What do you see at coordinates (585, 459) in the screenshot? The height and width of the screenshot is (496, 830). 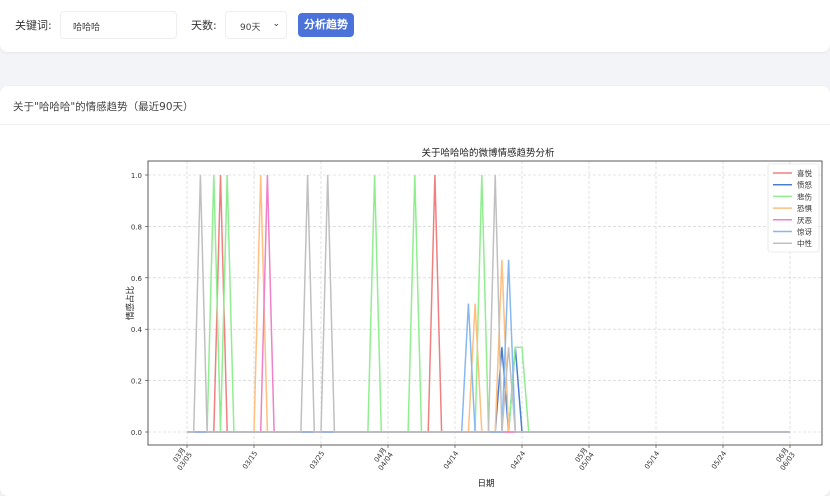 I see `x-tick-label-group: 05月05/04` at bounding box center [585, 459].